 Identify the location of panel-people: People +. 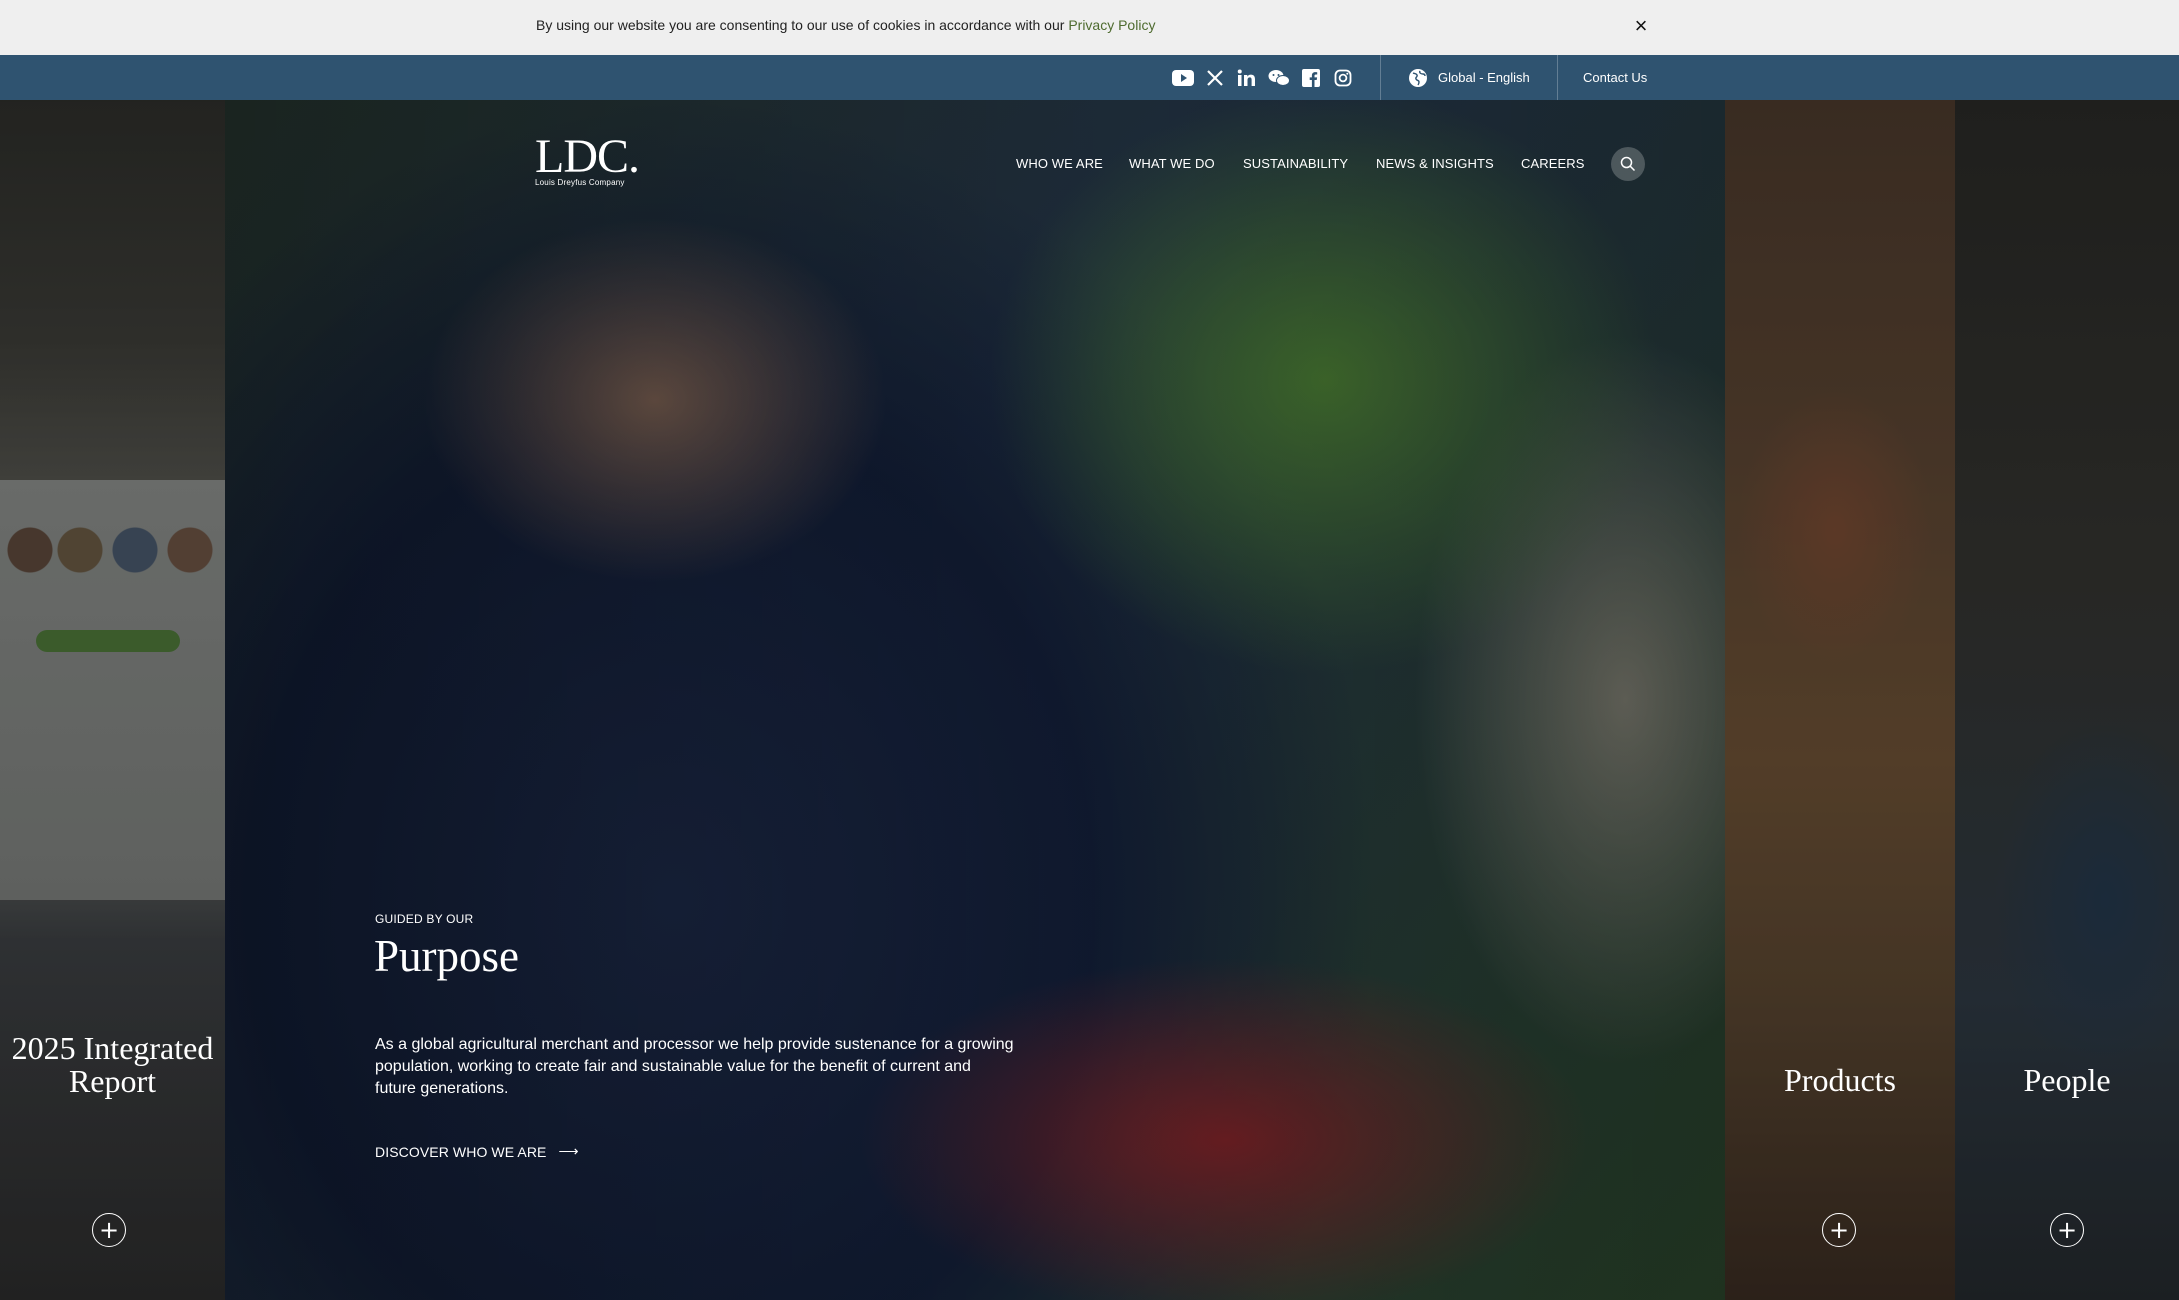
(2067, 700).